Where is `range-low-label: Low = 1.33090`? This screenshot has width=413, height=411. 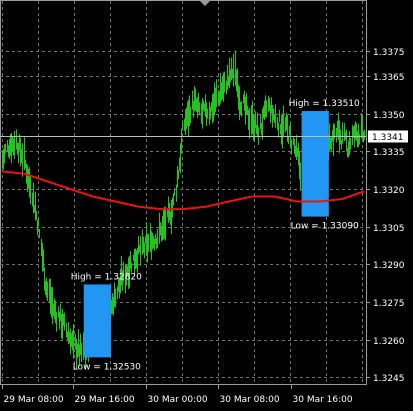 range-low-label: Low = 1.33090 is located at coordinates (325, 227).